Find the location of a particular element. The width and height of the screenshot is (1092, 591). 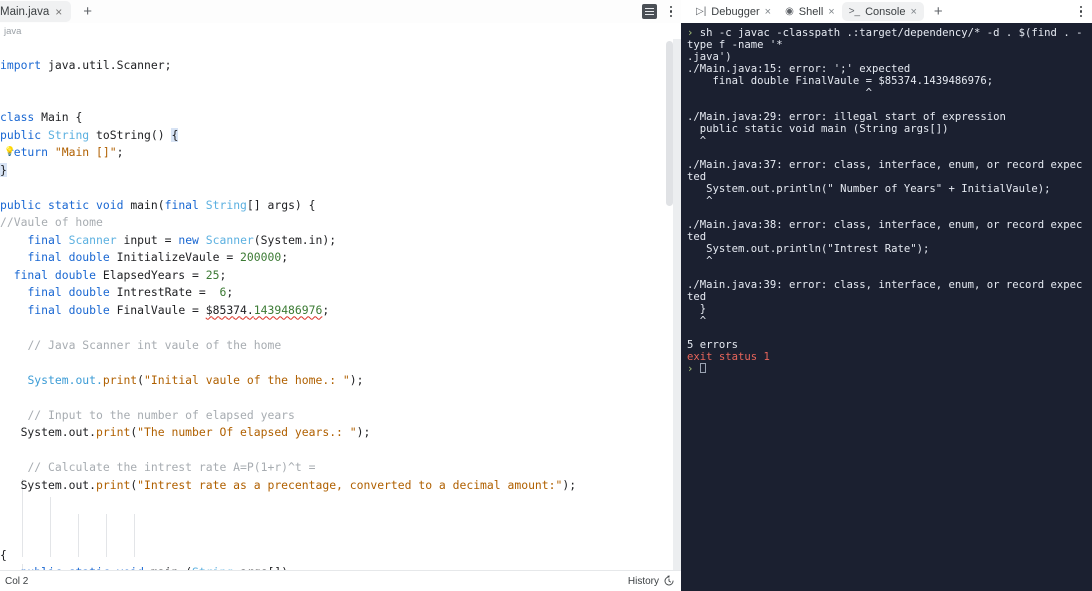

editor-right-edge is located at coordinates (677, 304).